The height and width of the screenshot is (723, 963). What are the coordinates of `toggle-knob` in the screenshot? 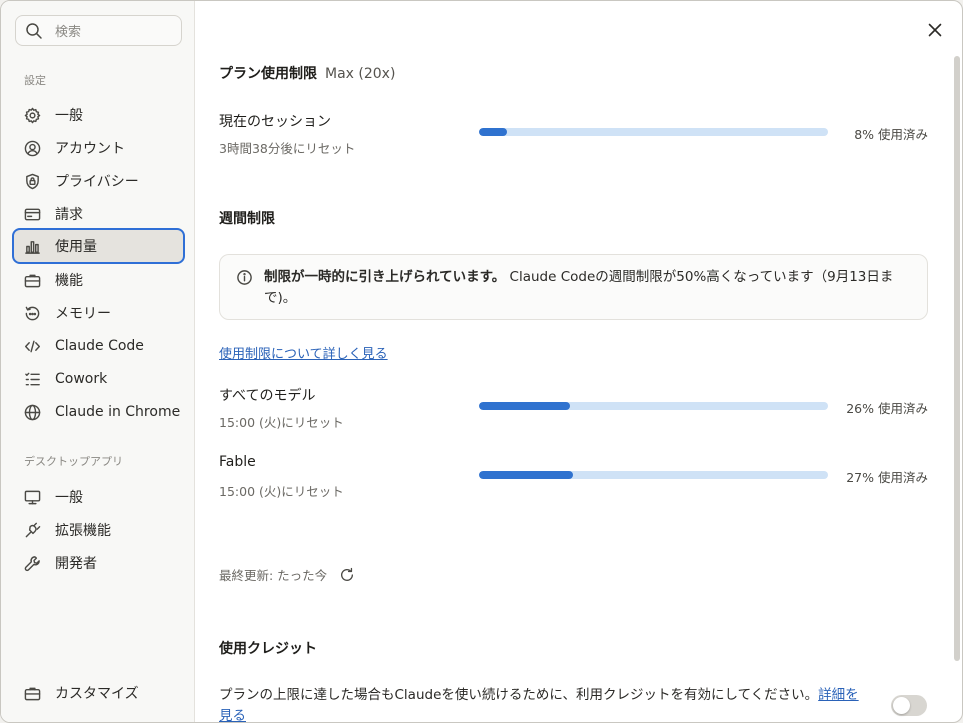 It's located at (901, 705).